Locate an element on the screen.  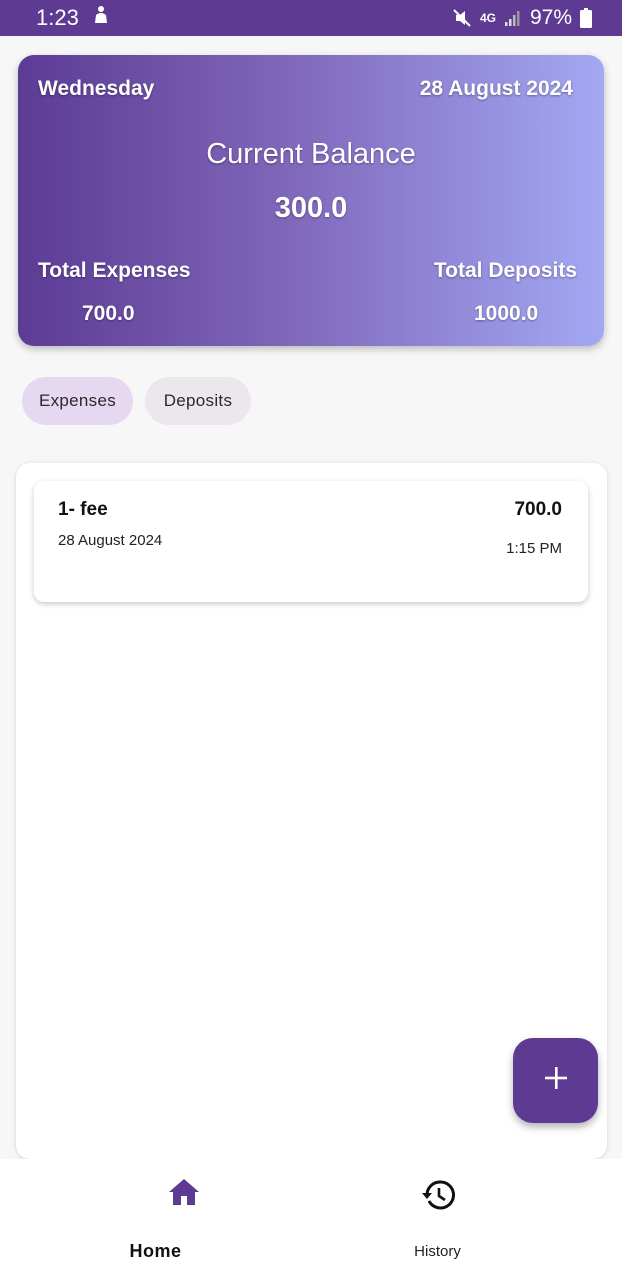
total-expenses-label: Total Expenses is located at coordinates (114, 270).